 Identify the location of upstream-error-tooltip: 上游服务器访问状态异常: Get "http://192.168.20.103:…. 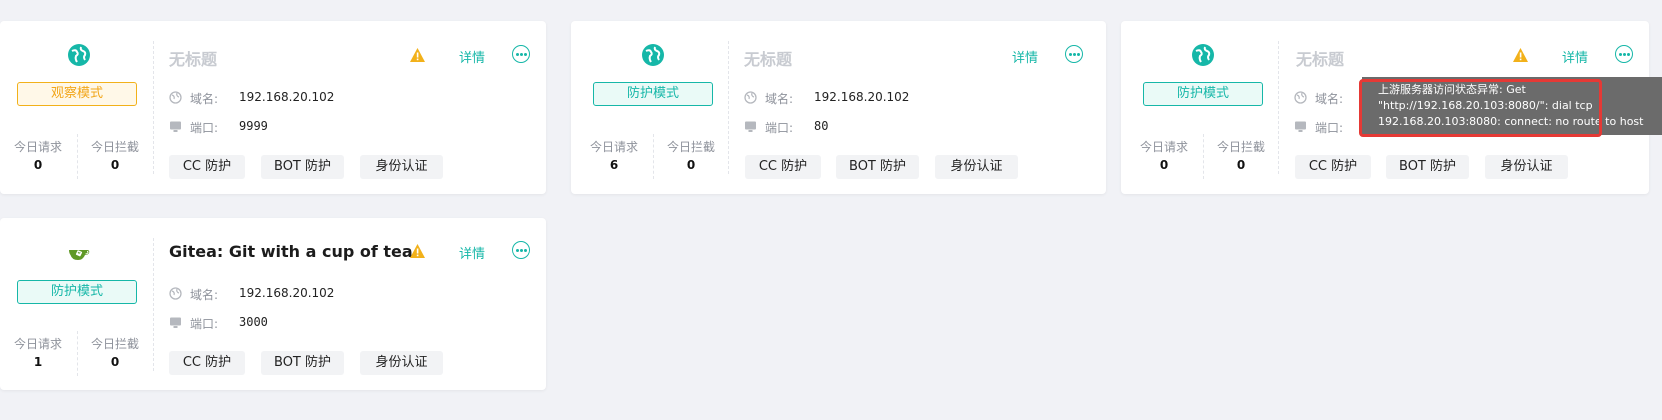
(1512, 106).